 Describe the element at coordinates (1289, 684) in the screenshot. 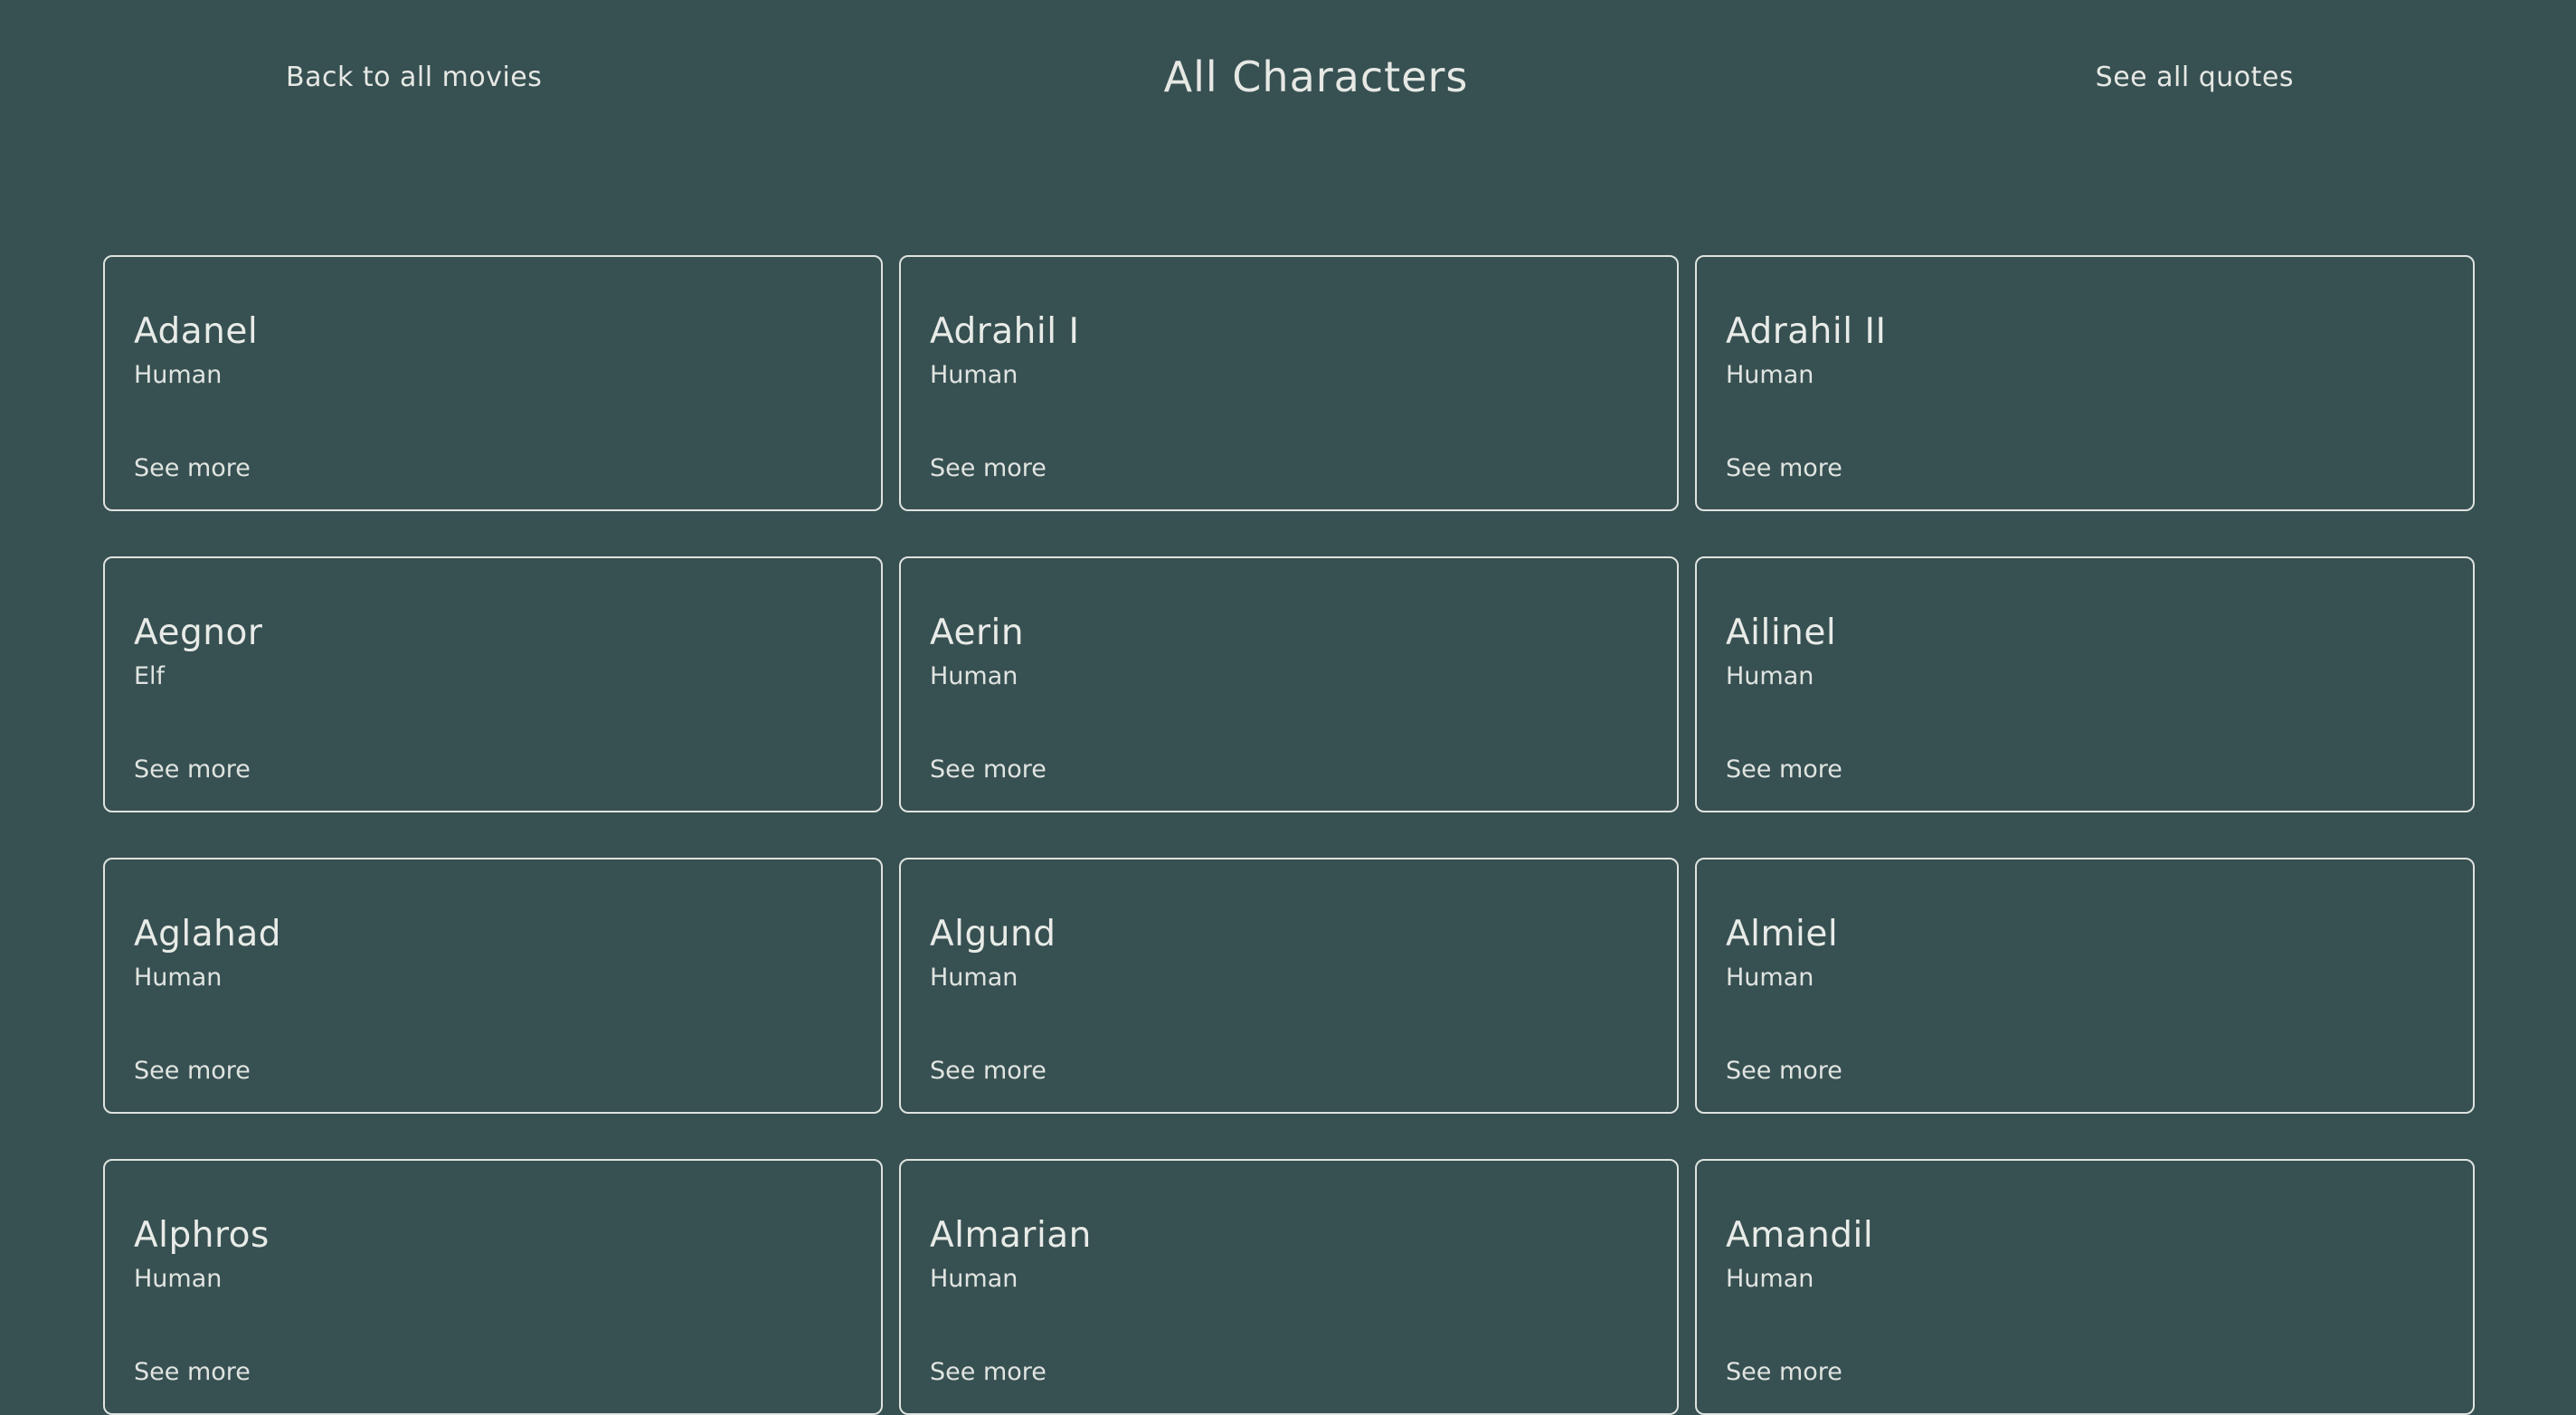

I see `character-card: Aerin Human See more` at that location.